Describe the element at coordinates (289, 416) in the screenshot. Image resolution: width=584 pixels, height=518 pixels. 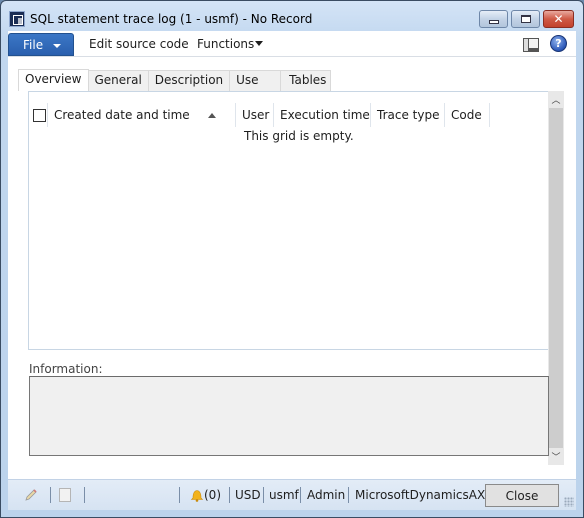
I see `information-field` at that location.